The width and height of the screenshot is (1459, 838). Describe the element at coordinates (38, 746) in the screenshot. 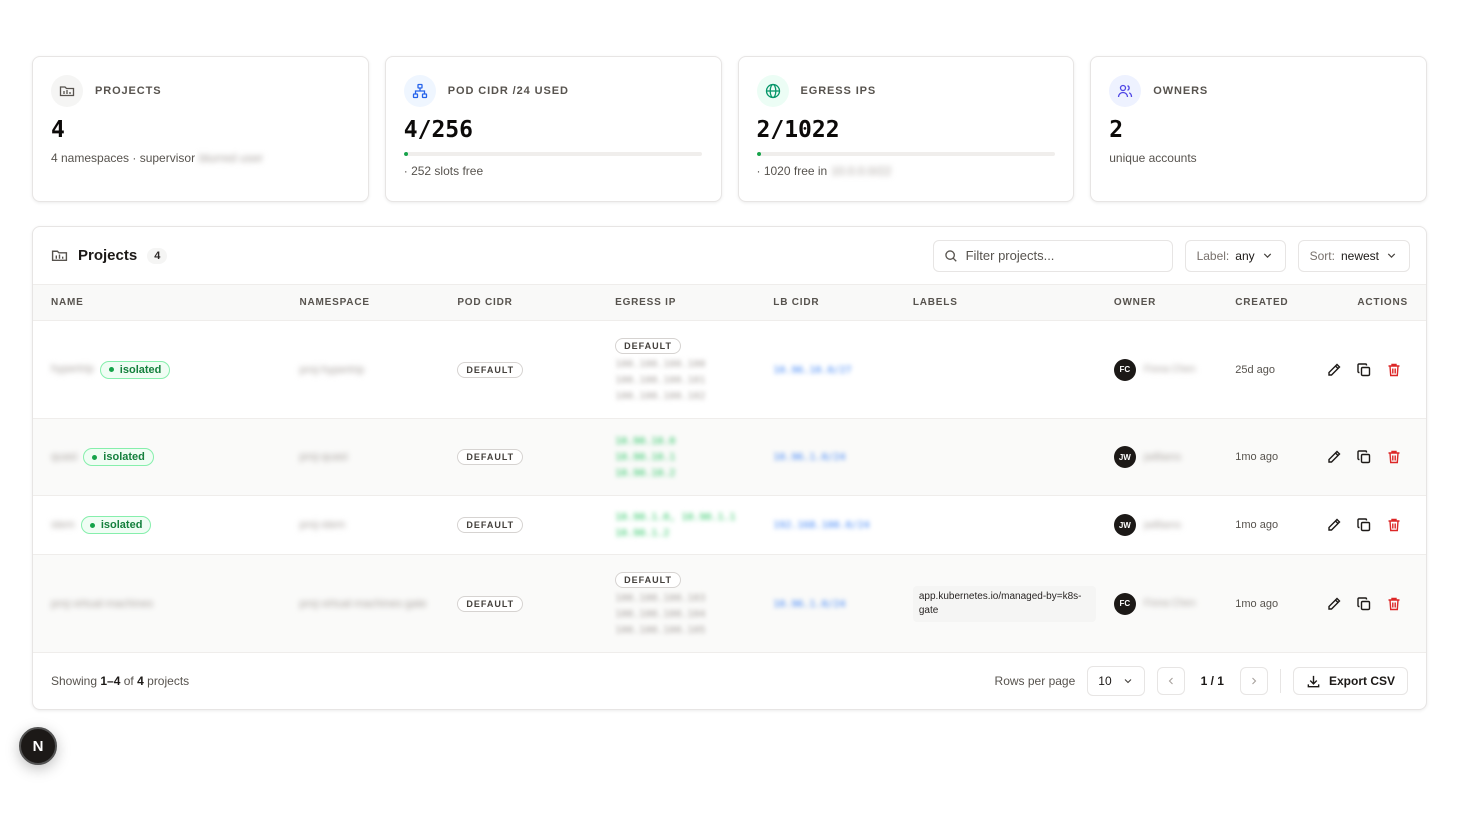

I see `dev-tools-badge: N` at that location.